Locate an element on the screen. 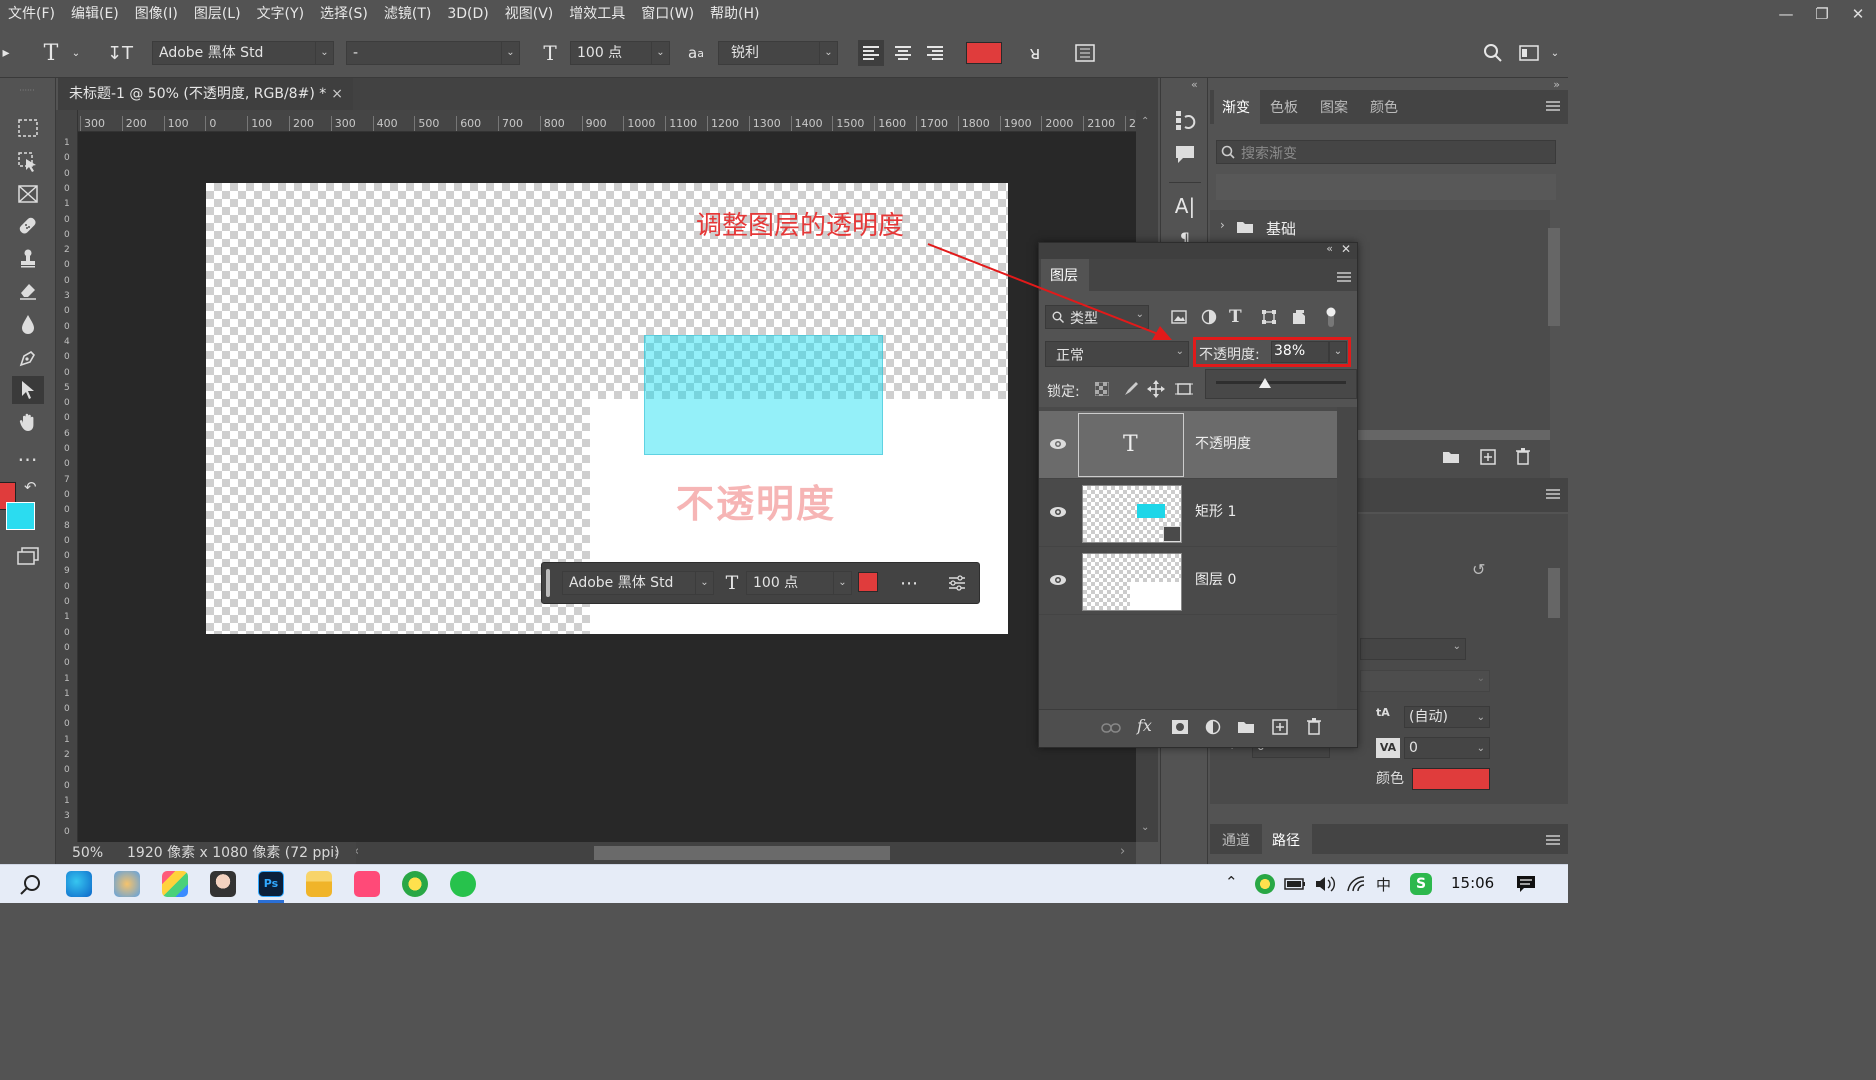 Image resolution: width=1876 pixels, height=1080 pixels. file-explorer-icon is located at coordinates (319, 884).